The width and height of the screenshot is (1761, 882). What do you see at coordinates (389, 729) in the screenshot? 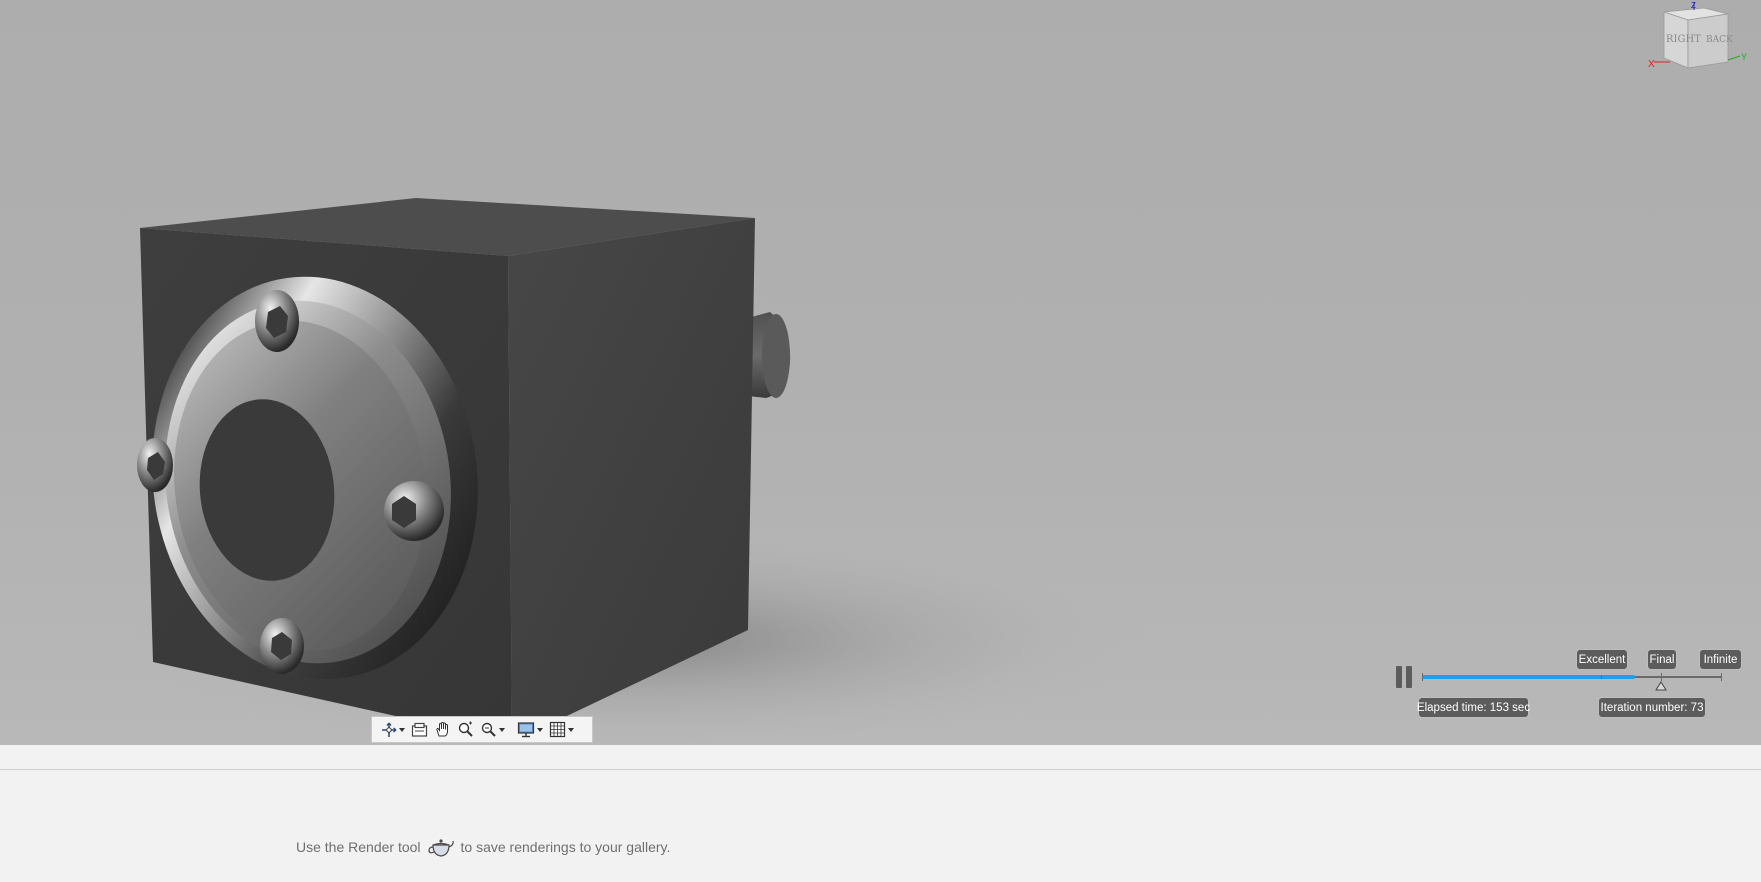
I see `orbit-icon` at bounding box center [389, 729].